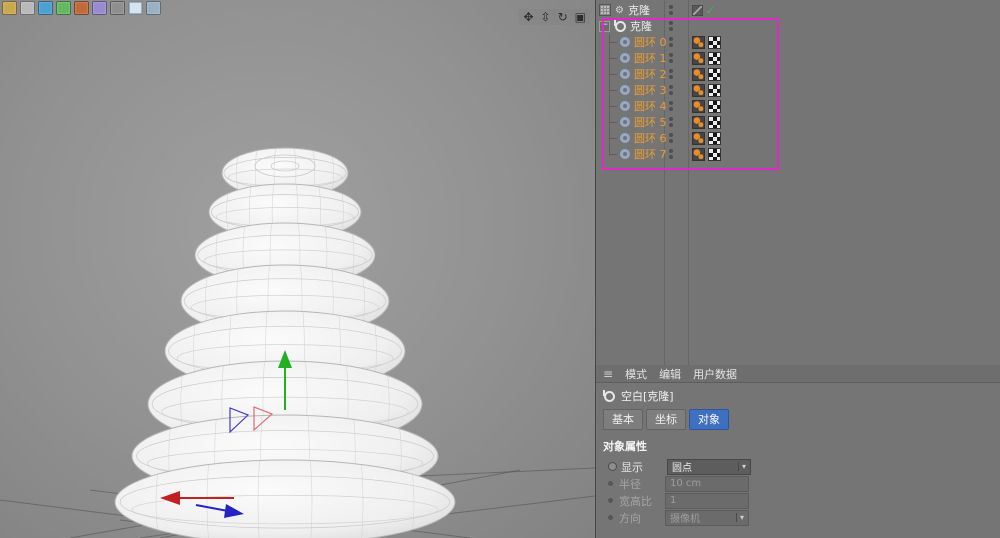 This screenshot has width=1000, height=538. What do you see at coordinates (608, 374) in the screenshot?
I see `menu-icon` at bounding box center [608, 374].